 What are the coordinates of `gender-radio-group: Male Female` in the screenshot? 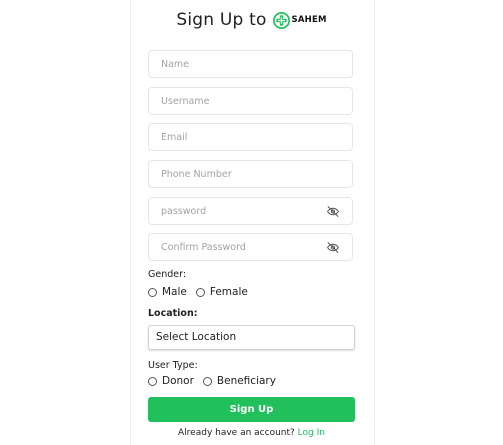 It's located at (198, 292).